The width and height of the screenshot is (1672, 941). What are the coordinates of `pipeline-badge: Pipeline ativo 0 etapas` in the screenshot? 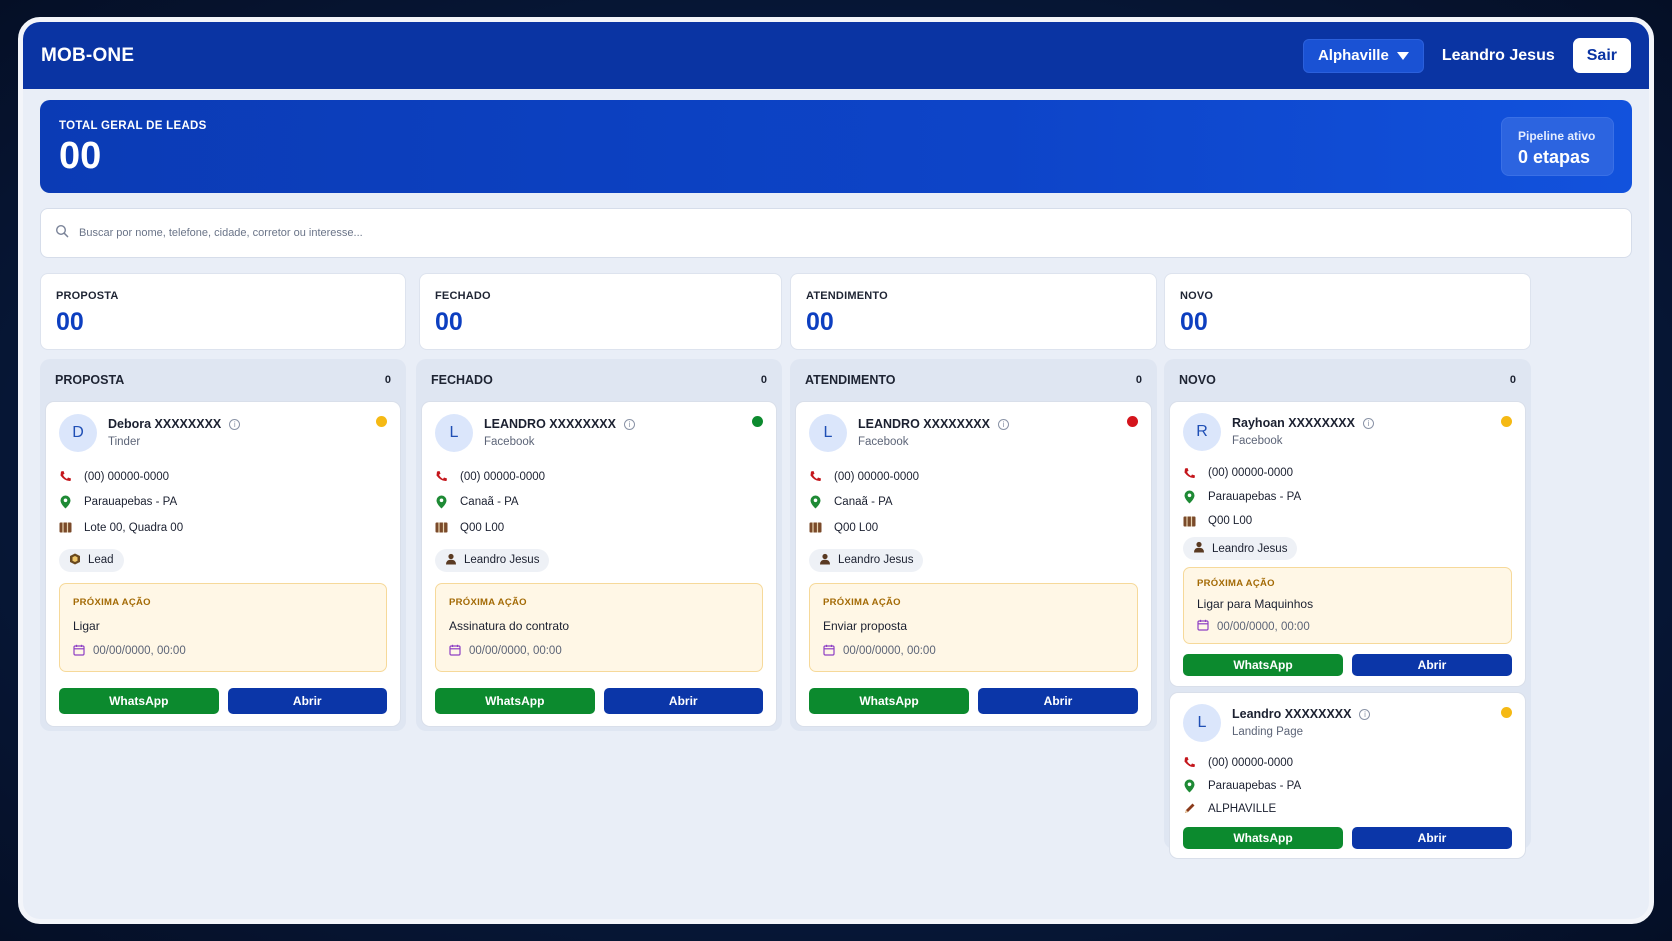 It's located at (1557, 146).